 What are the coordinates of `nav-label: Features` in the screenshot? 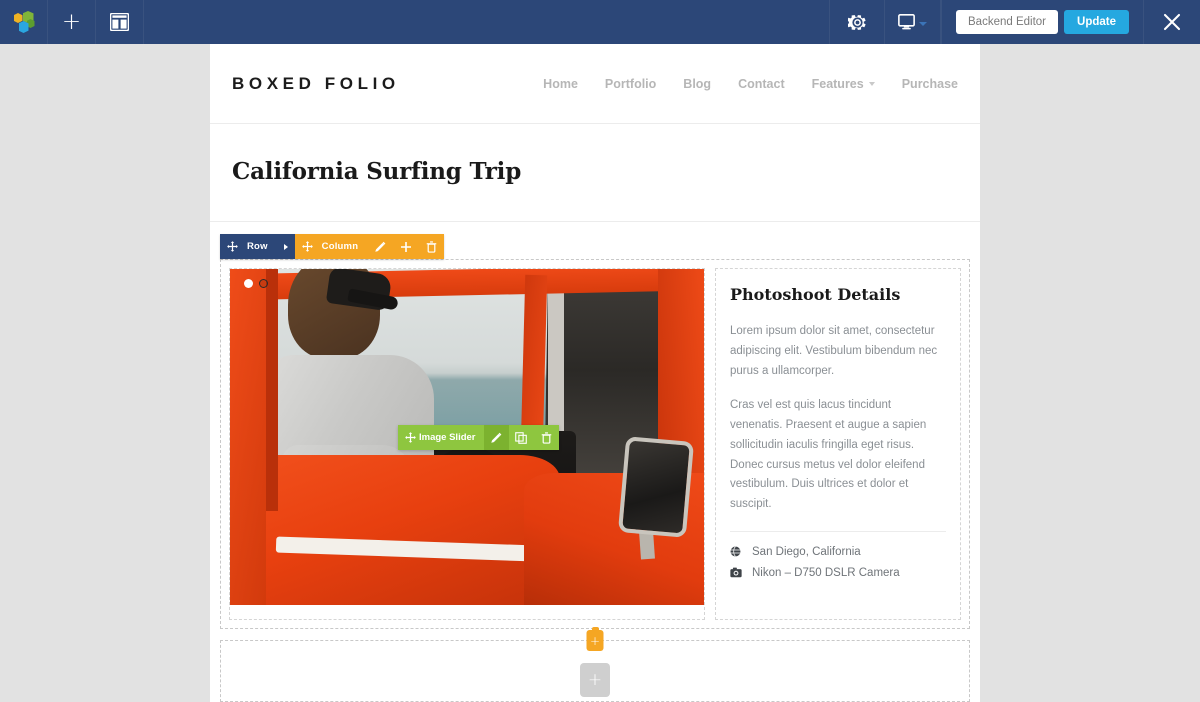 It's located at (837, 83).